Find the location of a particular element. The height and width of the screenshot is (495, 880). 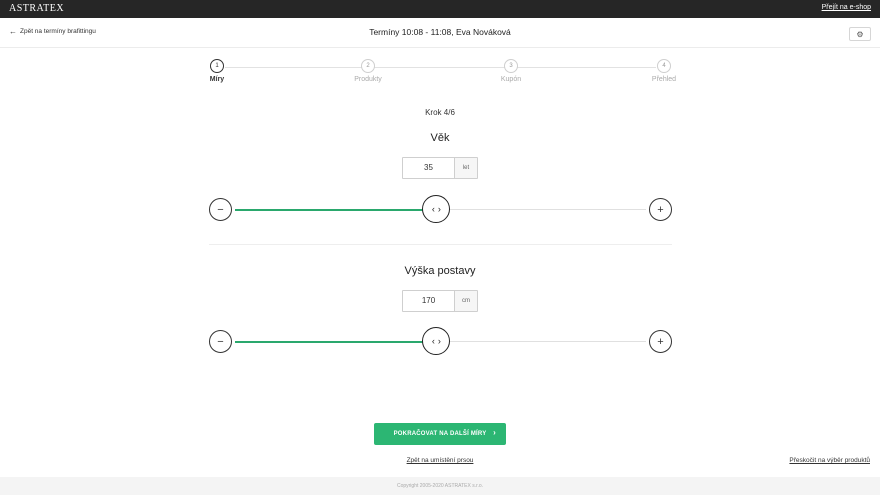

continue-button: POKRAČOVAT NA DALŠÍ MÍRY › is located at coordinates (440, 434).